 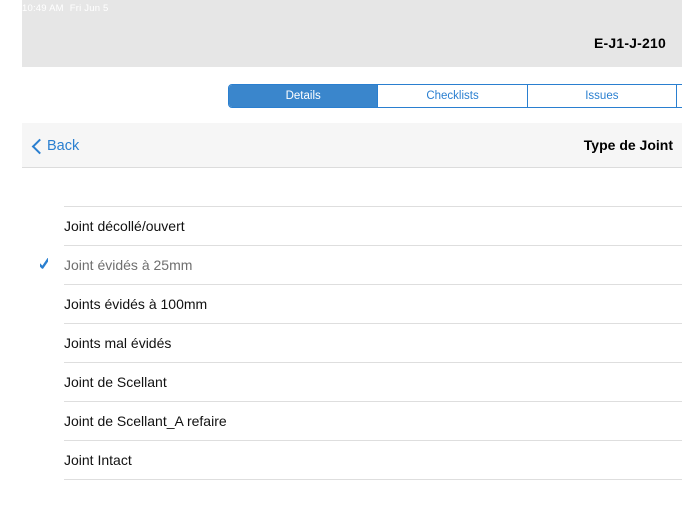 What do you see at coordinates (352, 33) in the screenshot?
I see `header-bar: 10:49 AM Fri Jun 5 E-J1-J-210` at bounding box center [352, 33].